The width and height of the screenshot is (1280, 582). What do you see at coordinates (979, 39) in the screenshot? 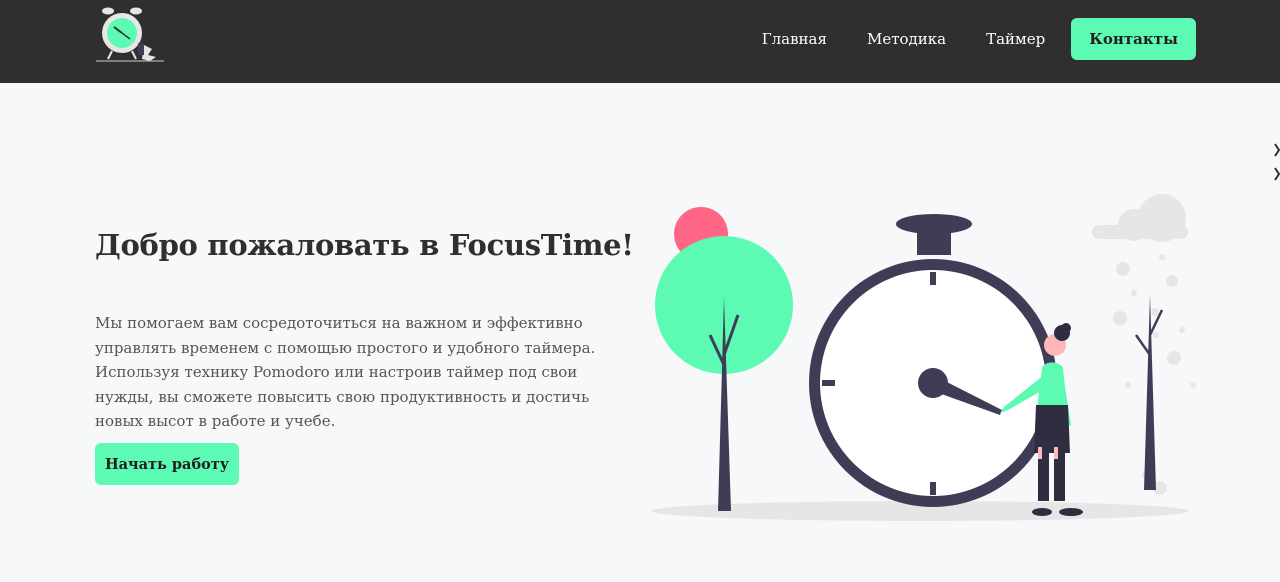
I see `main-nav: Главная Методика Таймер Контакты` at bounding box center [979, 39].